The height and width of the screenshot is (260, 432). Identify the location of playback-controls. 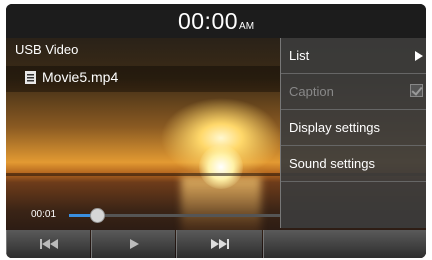
(216, 244).